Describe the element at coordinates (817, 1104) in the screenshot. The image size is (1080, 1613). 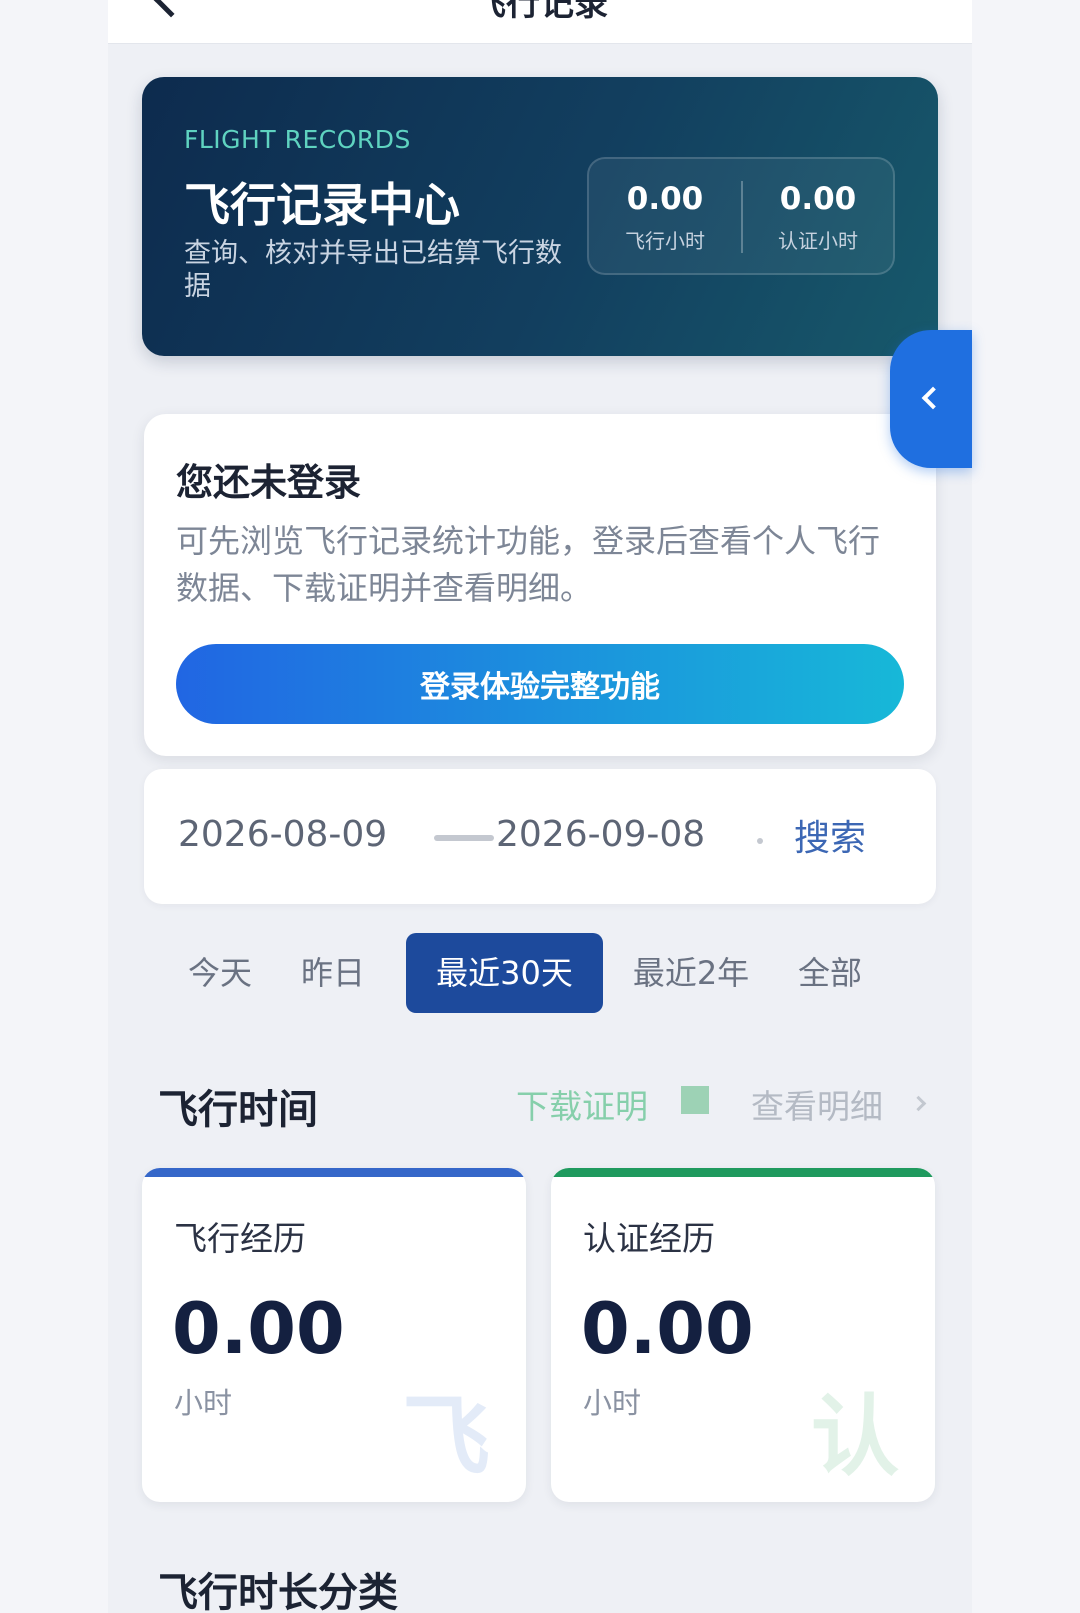
I see `view-details-link: 查看明细` at that location.